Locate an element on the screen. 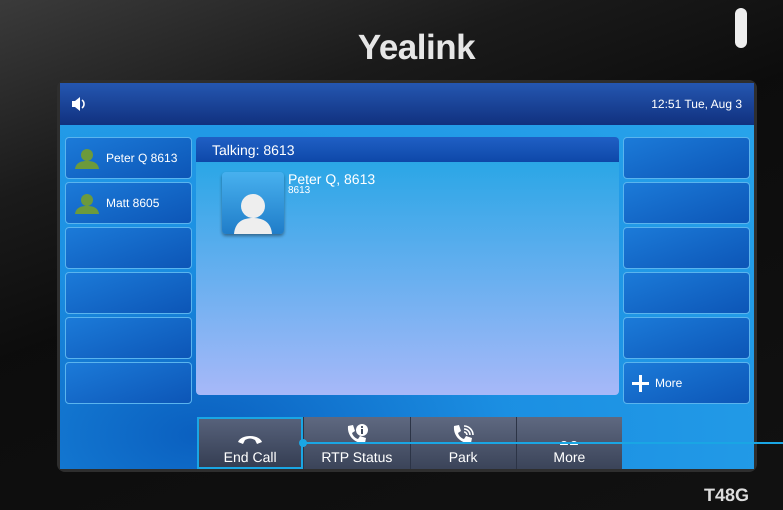 The image size is (783, 510). dots-icon is located at coordinates (569, 442).